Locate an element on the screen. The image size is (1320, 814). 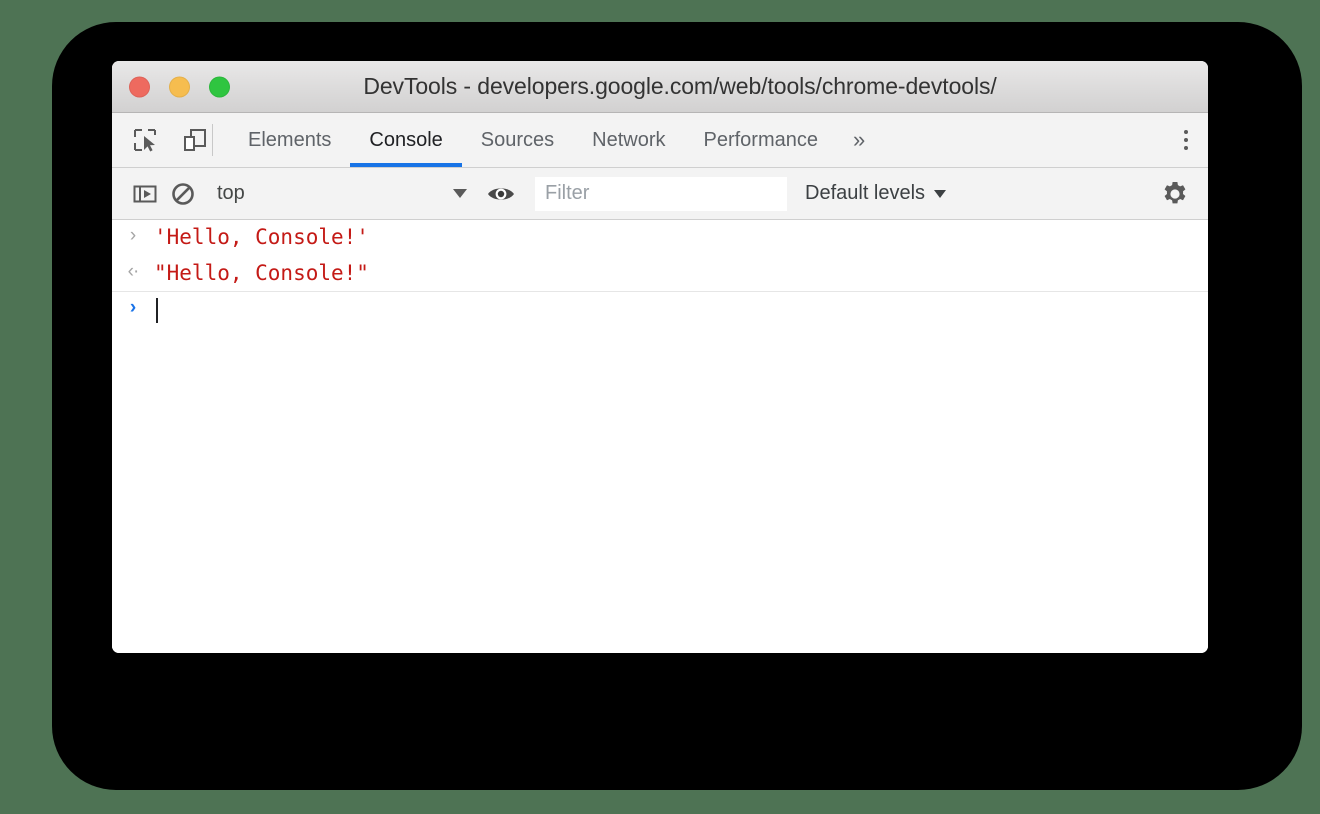
filter-placeholder: Filter is located at coordinates (567, 193).